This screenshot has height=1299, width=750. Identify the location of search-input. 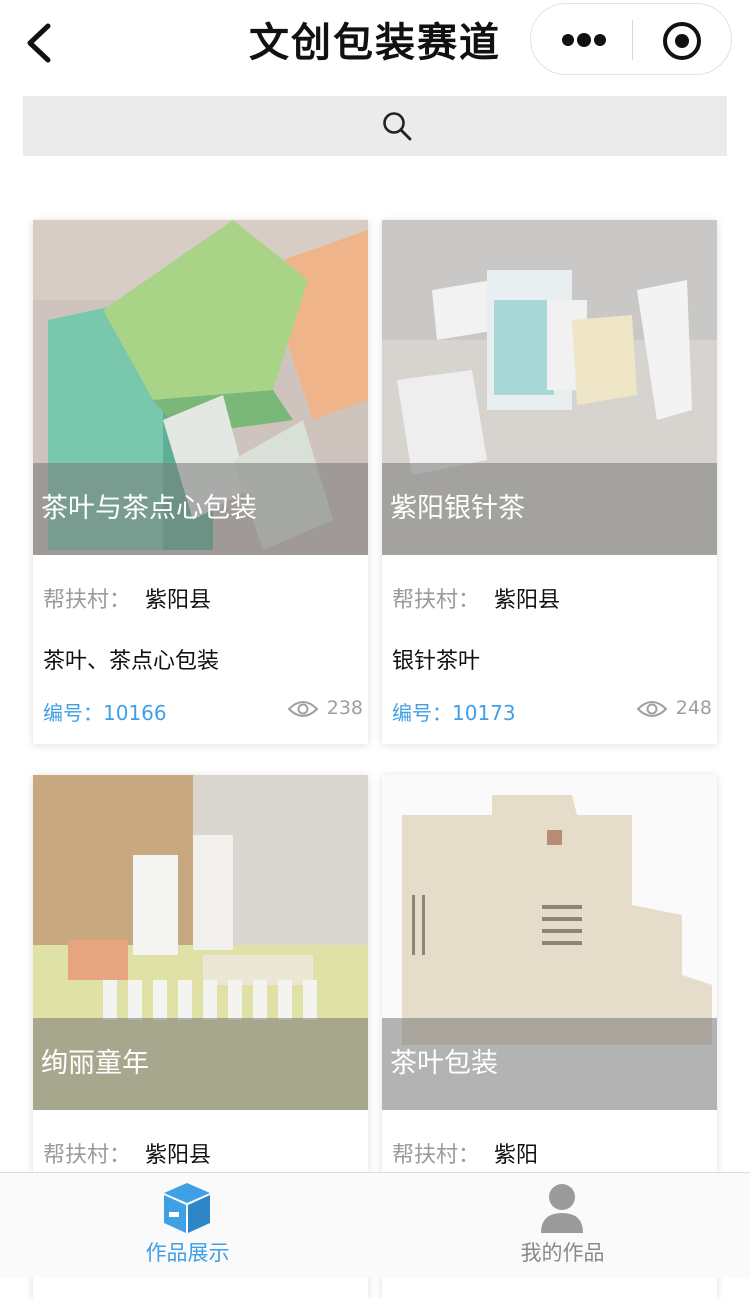
(565, 127).